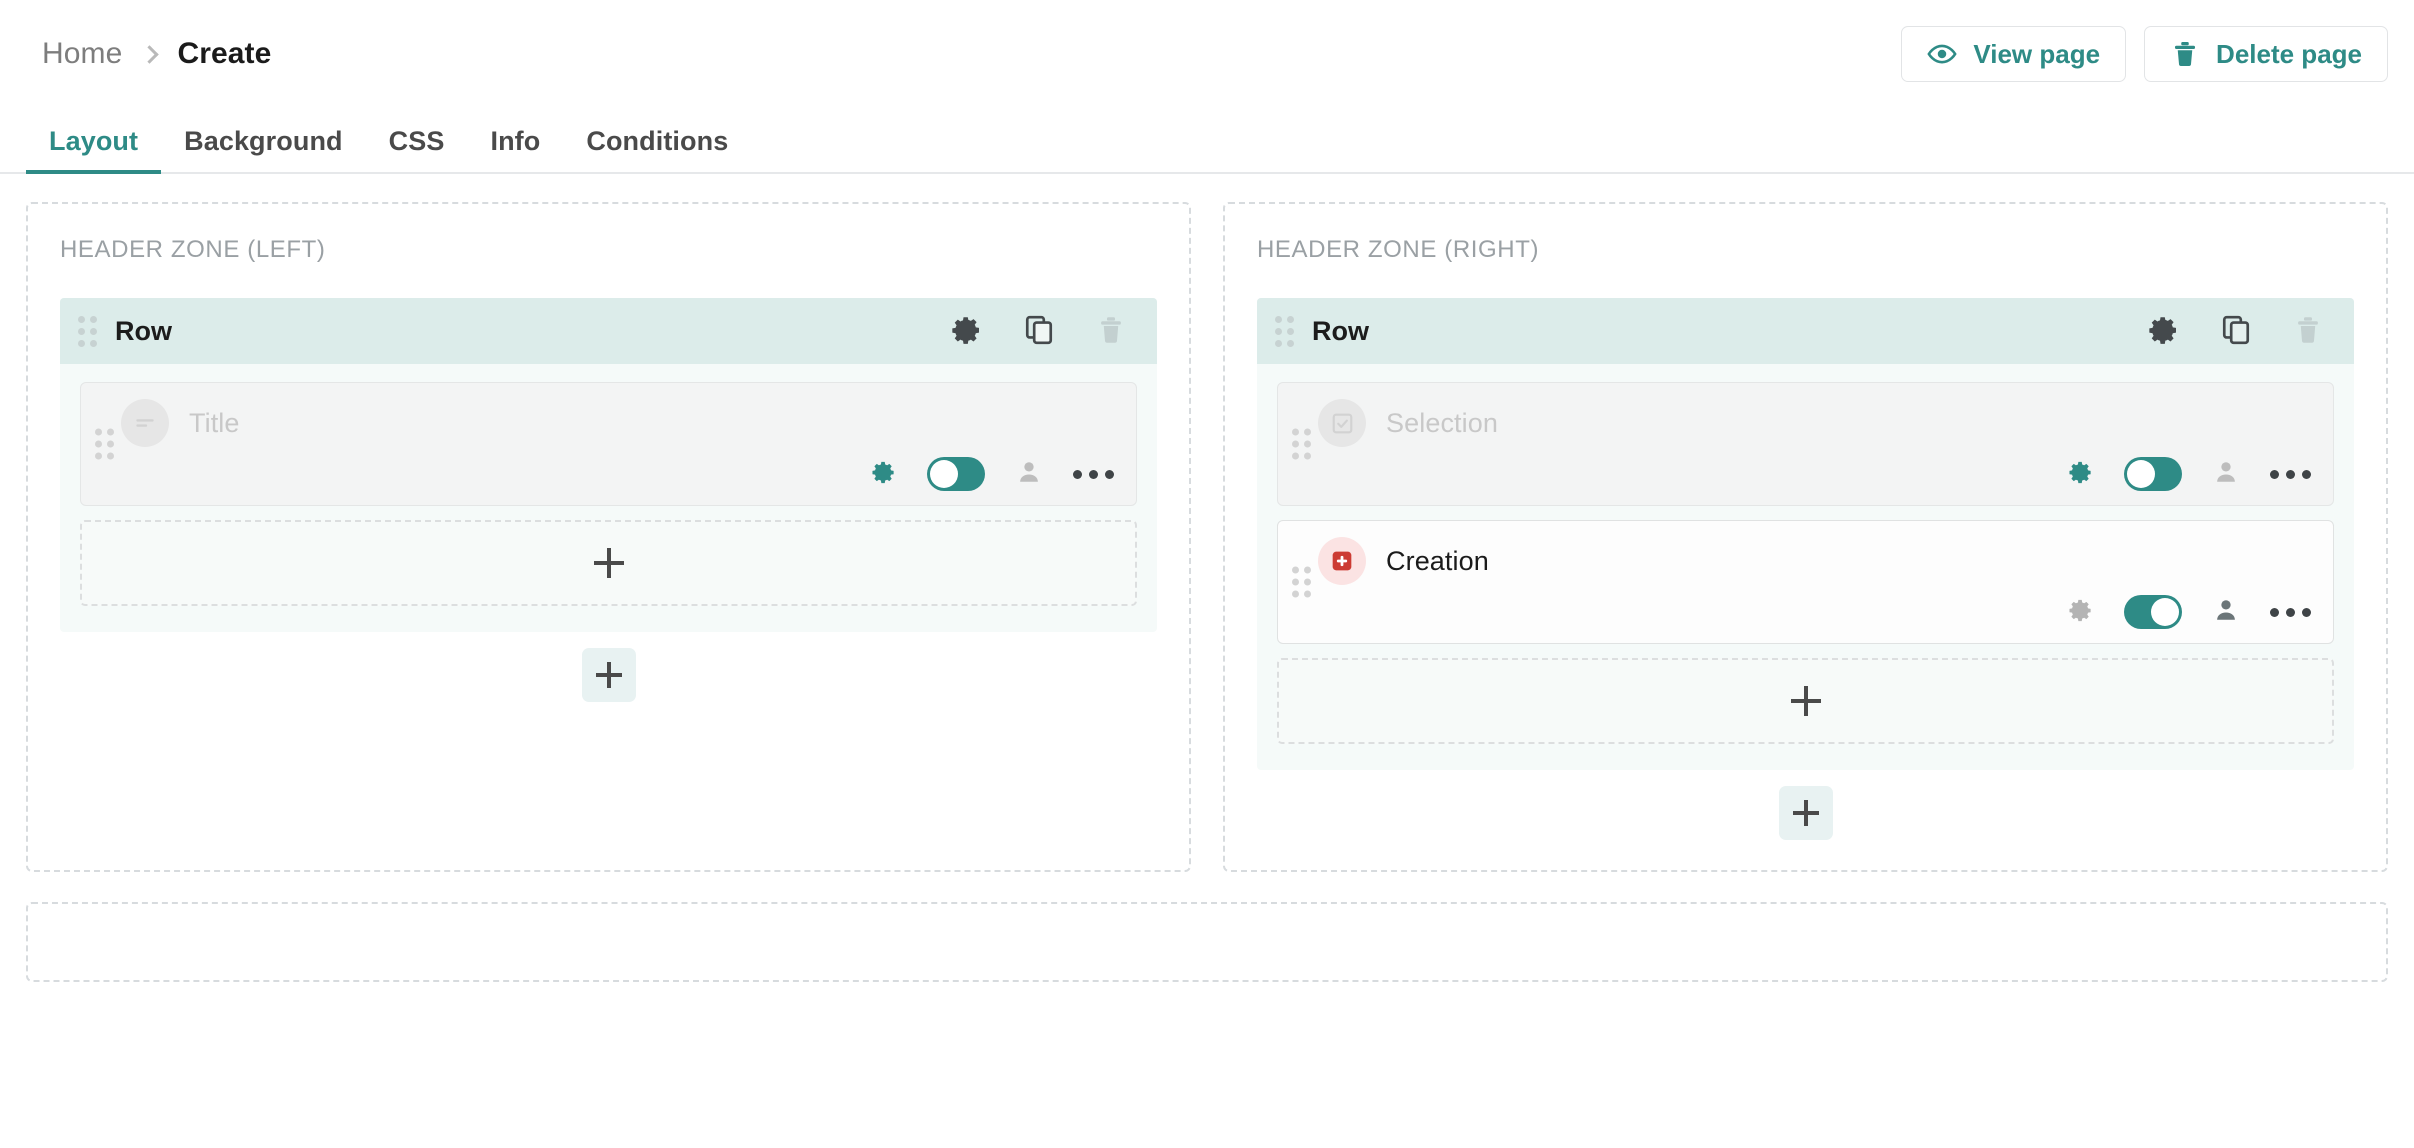 The height and width of the screenshot is (1148, 2414). Describe the element at coordinates (1398, 249) in the screenshot. I see `zone-label-right: HEADER ZONE (RIGHT)` at that location.